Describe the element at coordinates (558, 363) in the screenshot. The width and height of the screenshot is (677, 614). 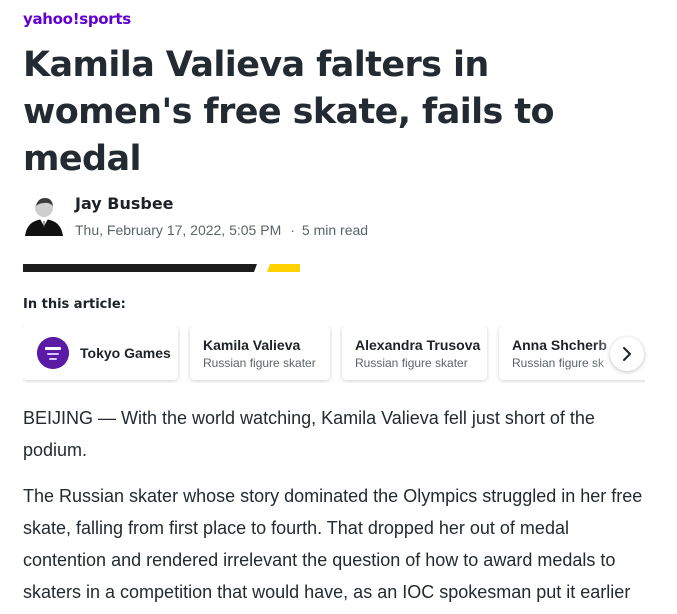
I see `chip-subtitle: Russian figure sk` at that location.